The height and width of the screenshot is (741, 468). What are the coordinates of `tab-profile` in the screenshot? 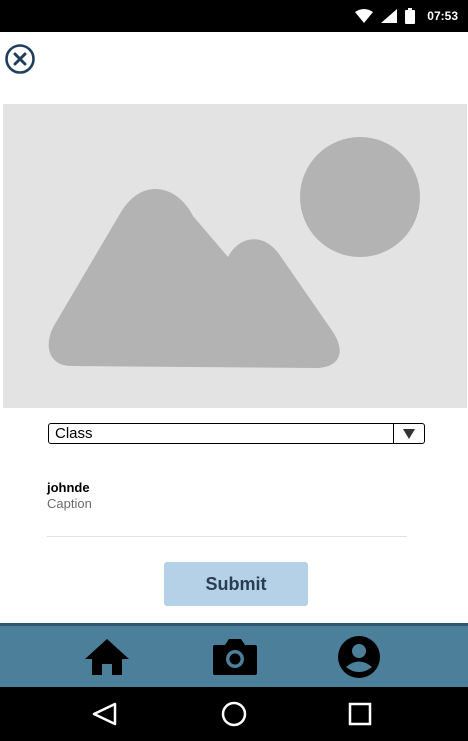 It's located at (359, 657).